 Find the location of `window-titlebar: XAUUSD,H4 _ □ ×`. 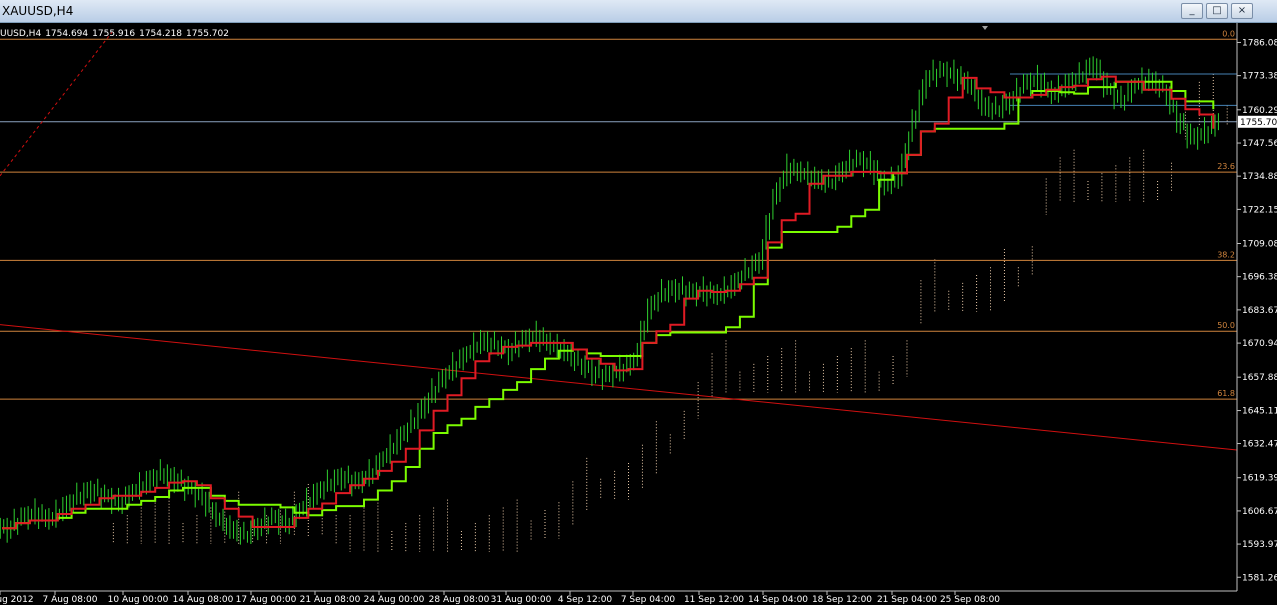

window-titlebar: XAUUSD,H4 _ □ × is located at coordinates (638, 11).